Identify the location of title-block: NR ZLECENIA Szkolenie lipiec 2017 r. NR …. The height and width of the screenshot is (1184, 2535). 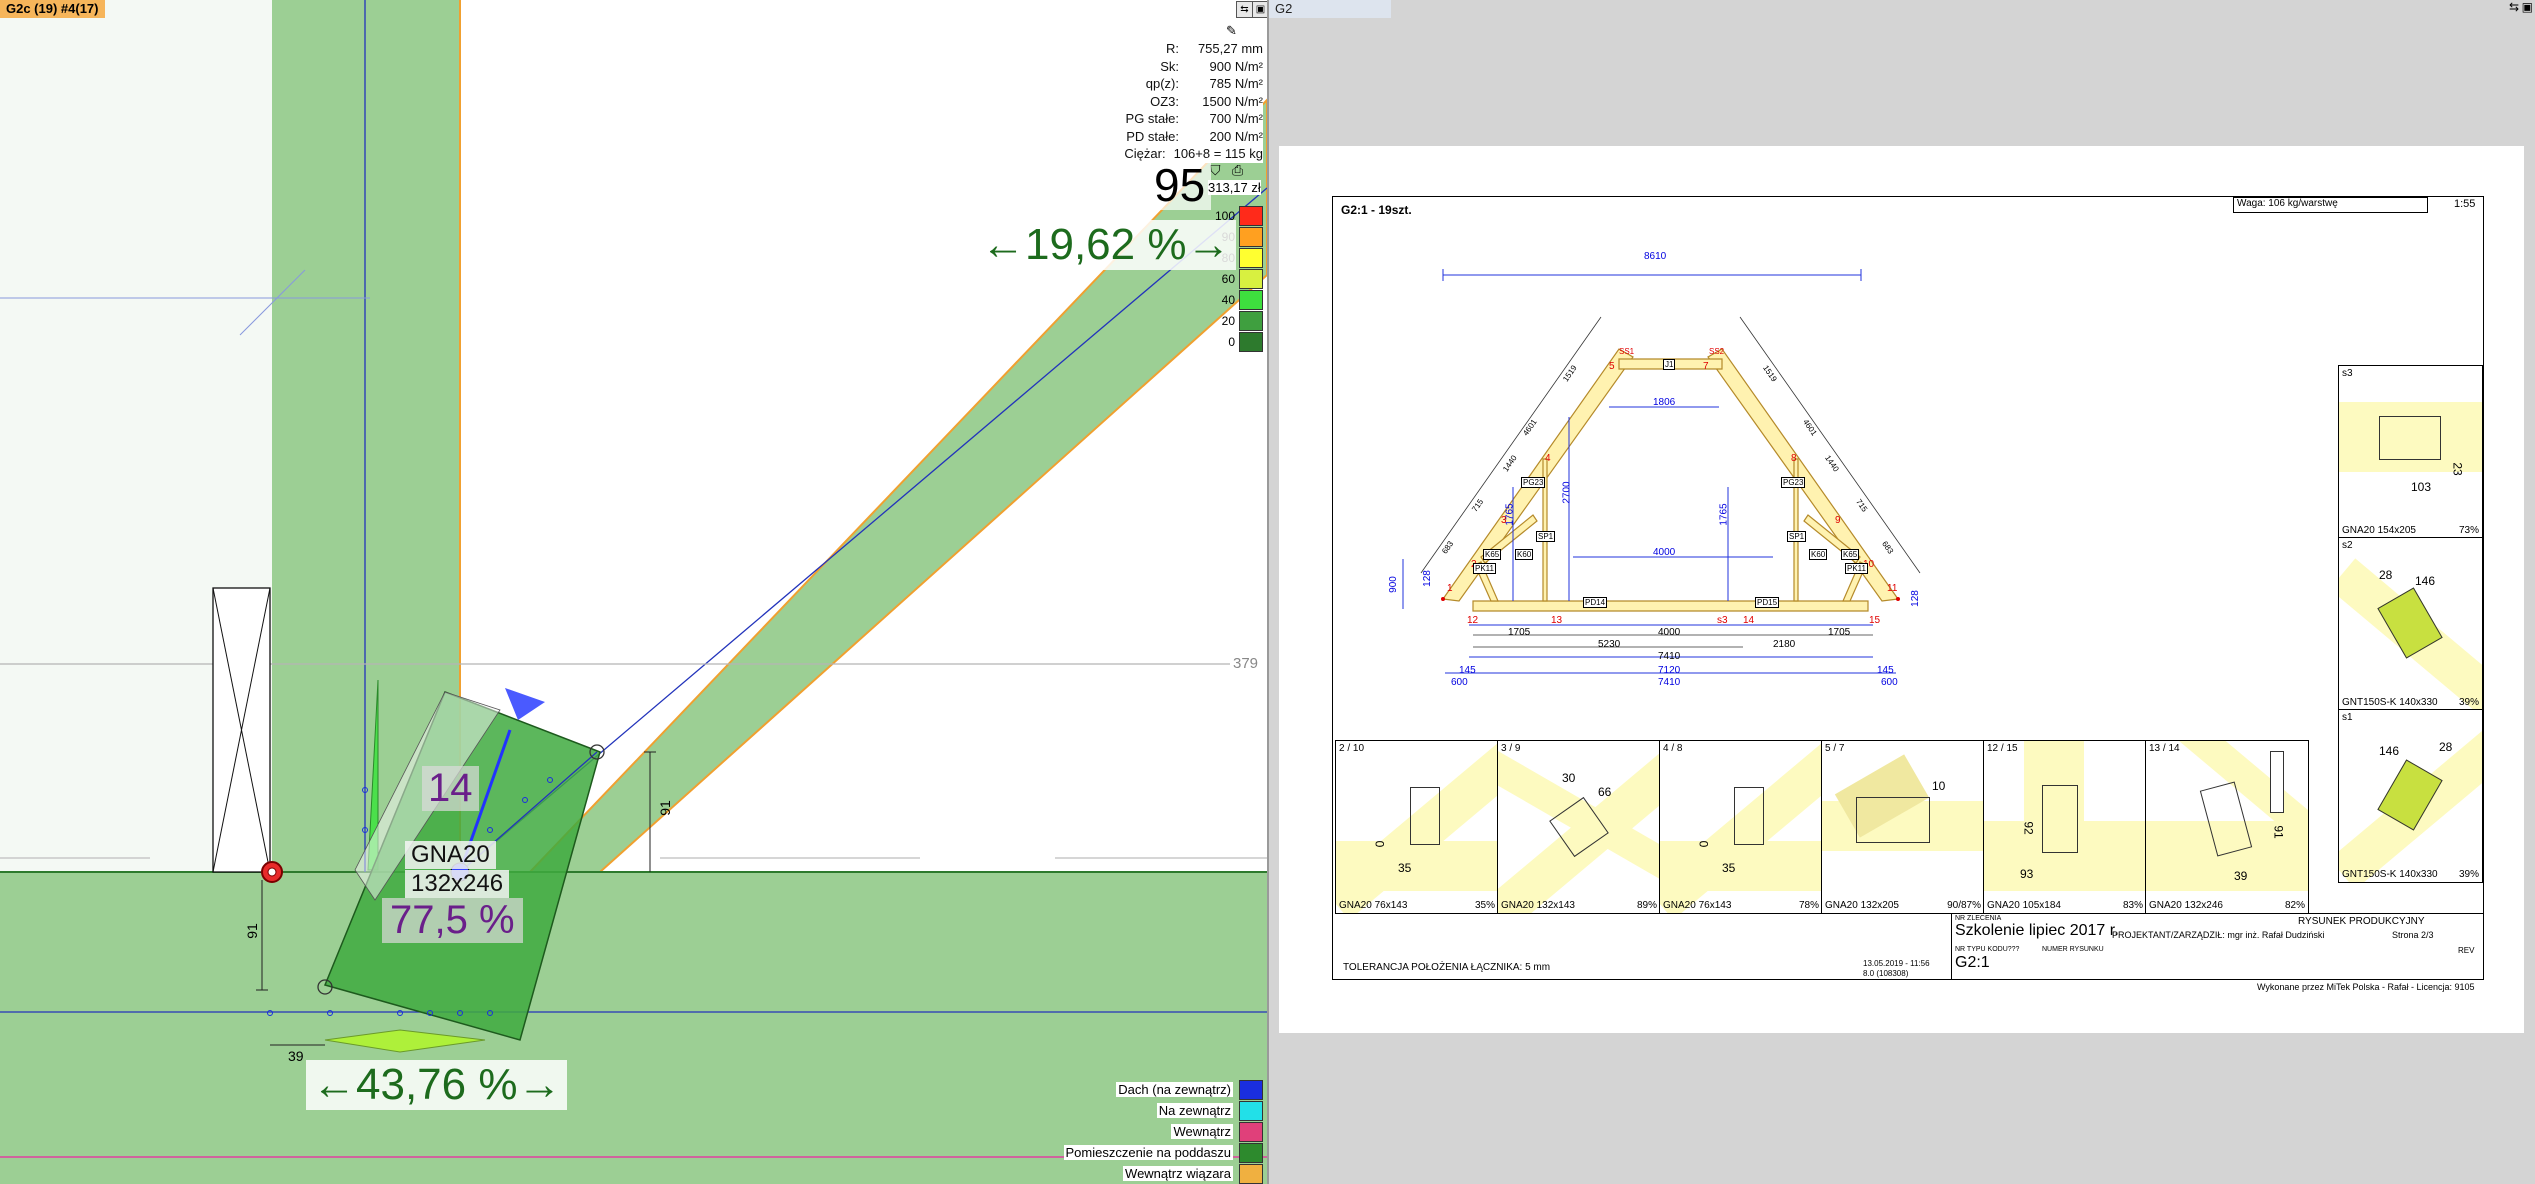
(2217, 946).